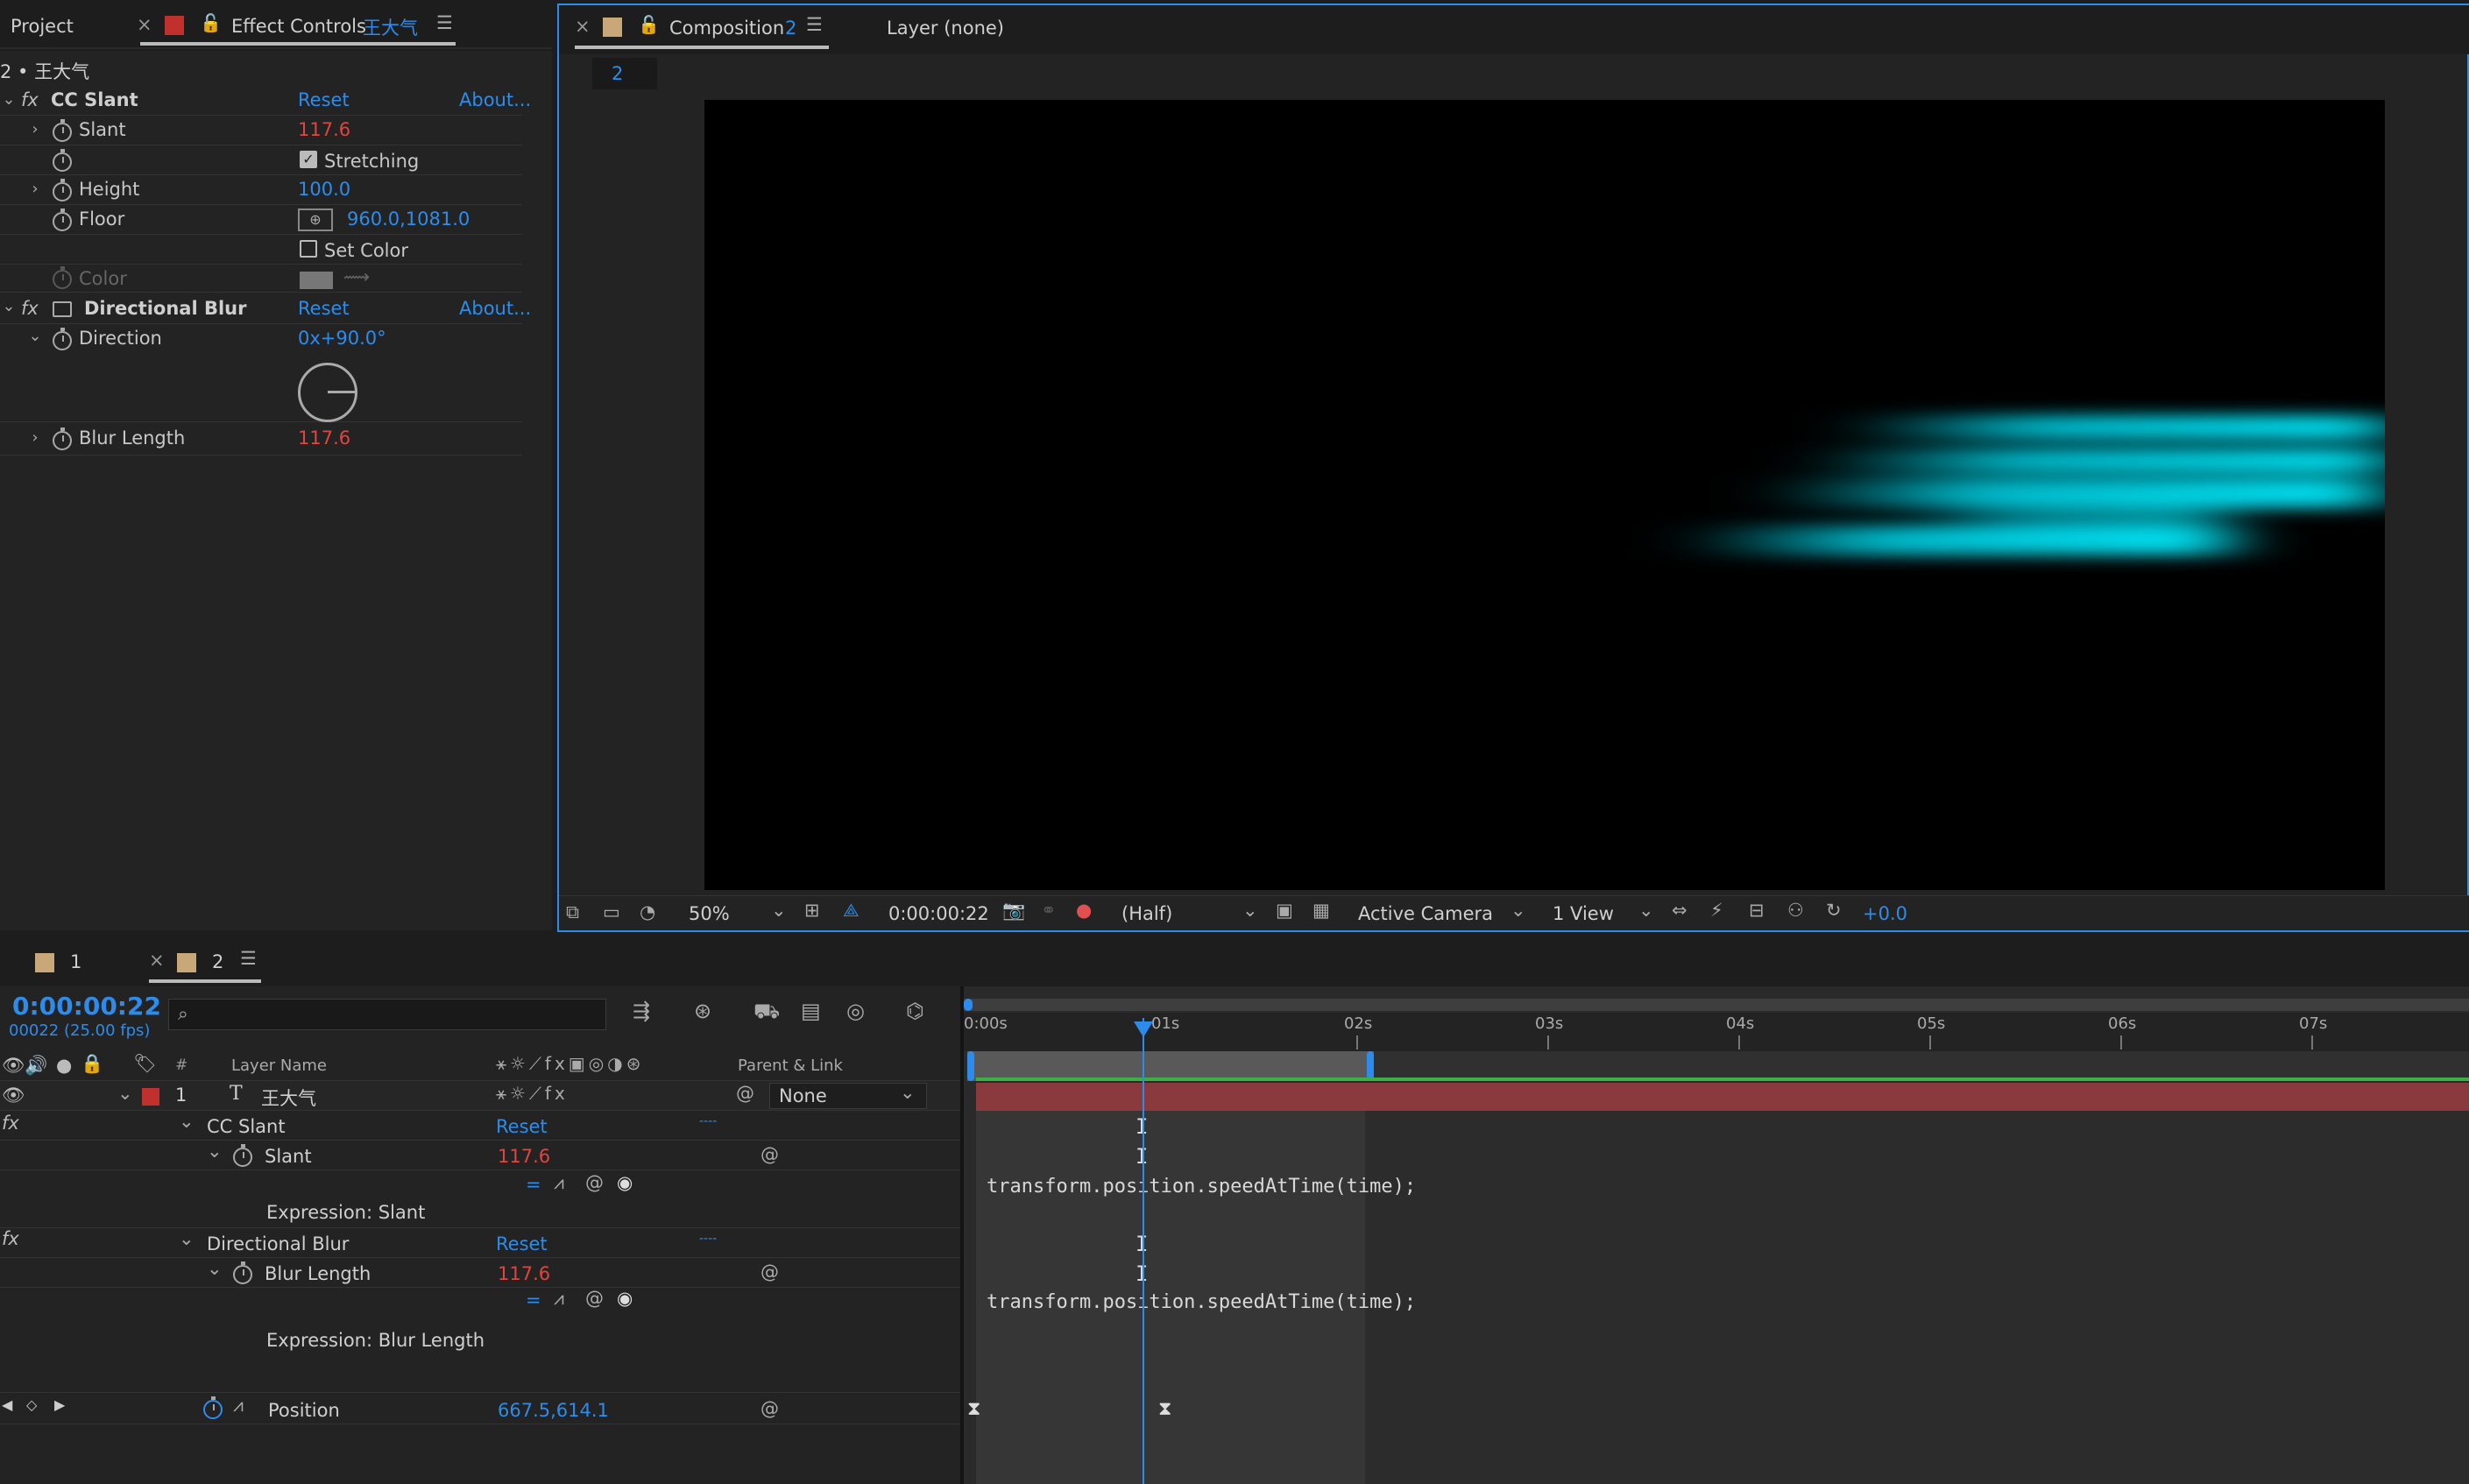  Describe the element at coordinates (1201, 1187) in the screenshot. I see `expression-field-slant: transform.position.speedAtTime(time);` at that location.